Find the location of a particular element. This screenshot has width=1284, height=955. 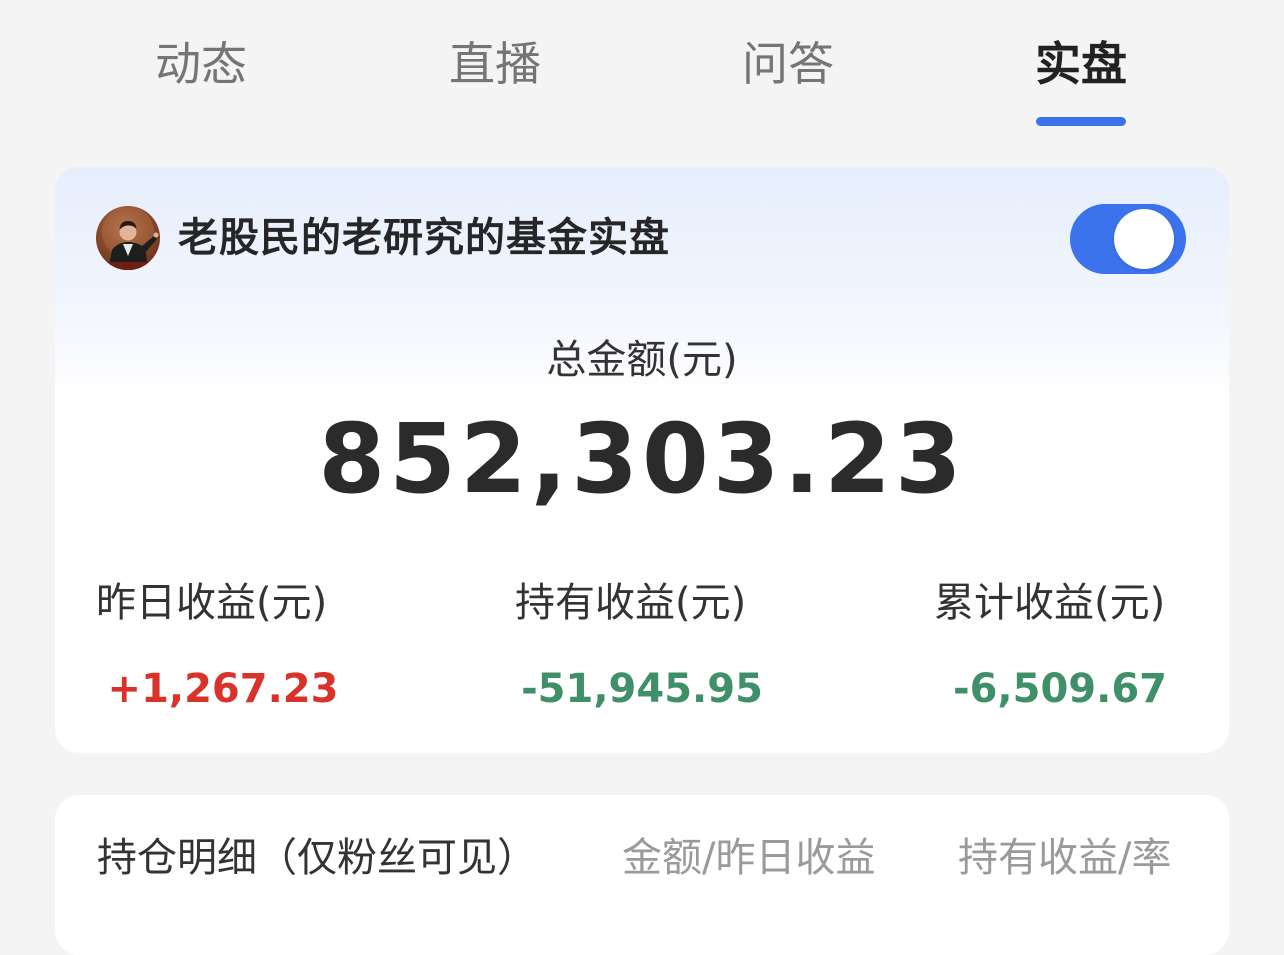

yesterday-profit-label: 昨日收益(元) is located at coordinates (212, 603).